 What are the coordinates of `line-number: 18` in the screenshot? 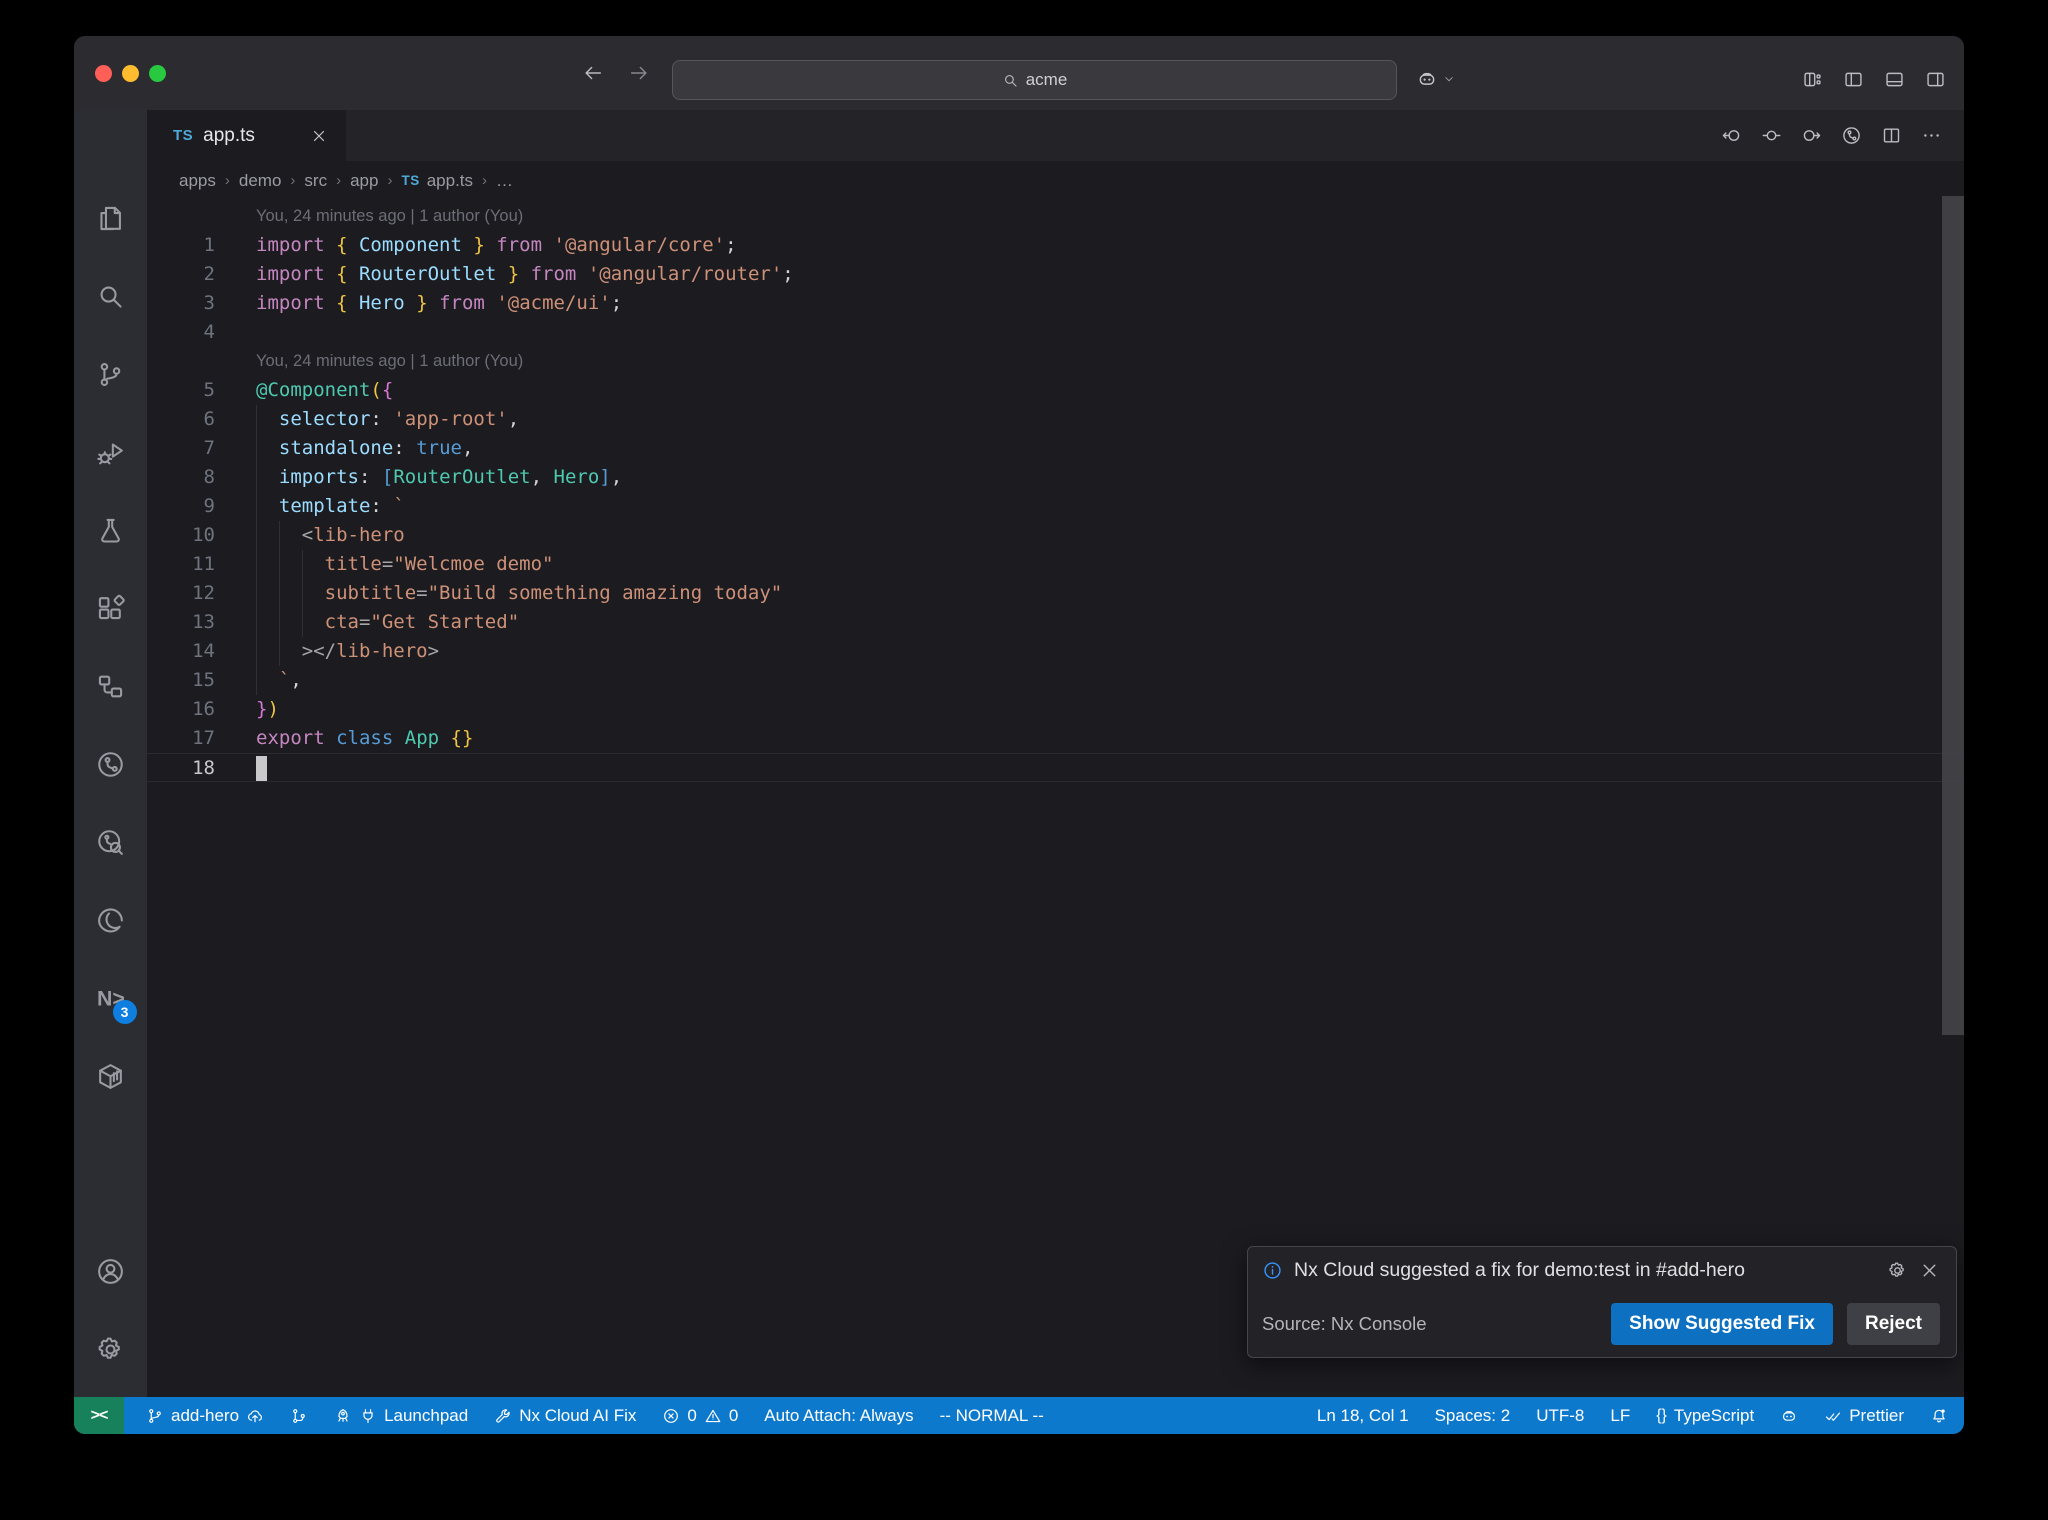 It's located at (181, 768).